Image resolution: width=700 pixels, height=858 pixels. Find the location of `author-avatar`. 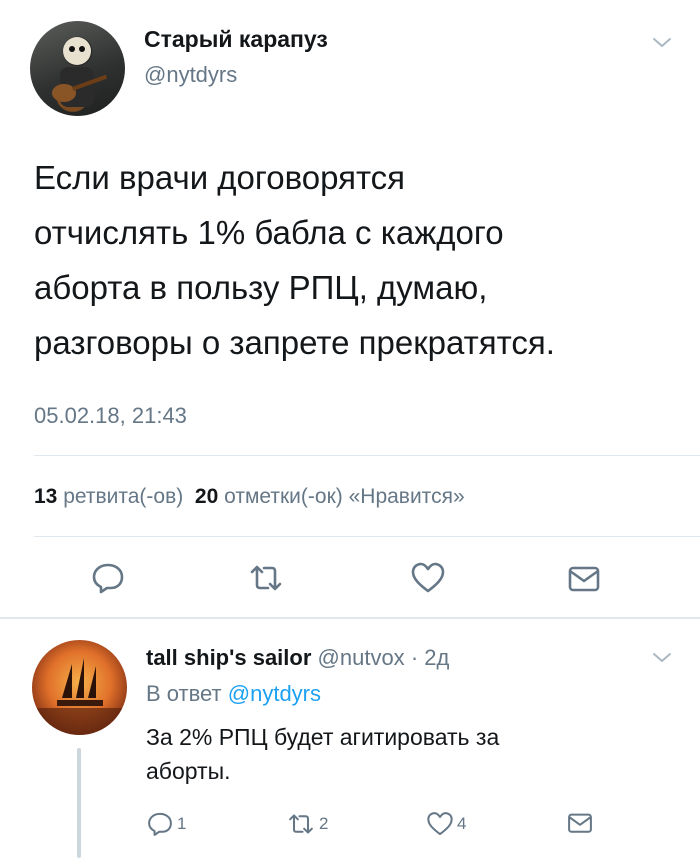

author-avatar is located at coordinates (77, 68).